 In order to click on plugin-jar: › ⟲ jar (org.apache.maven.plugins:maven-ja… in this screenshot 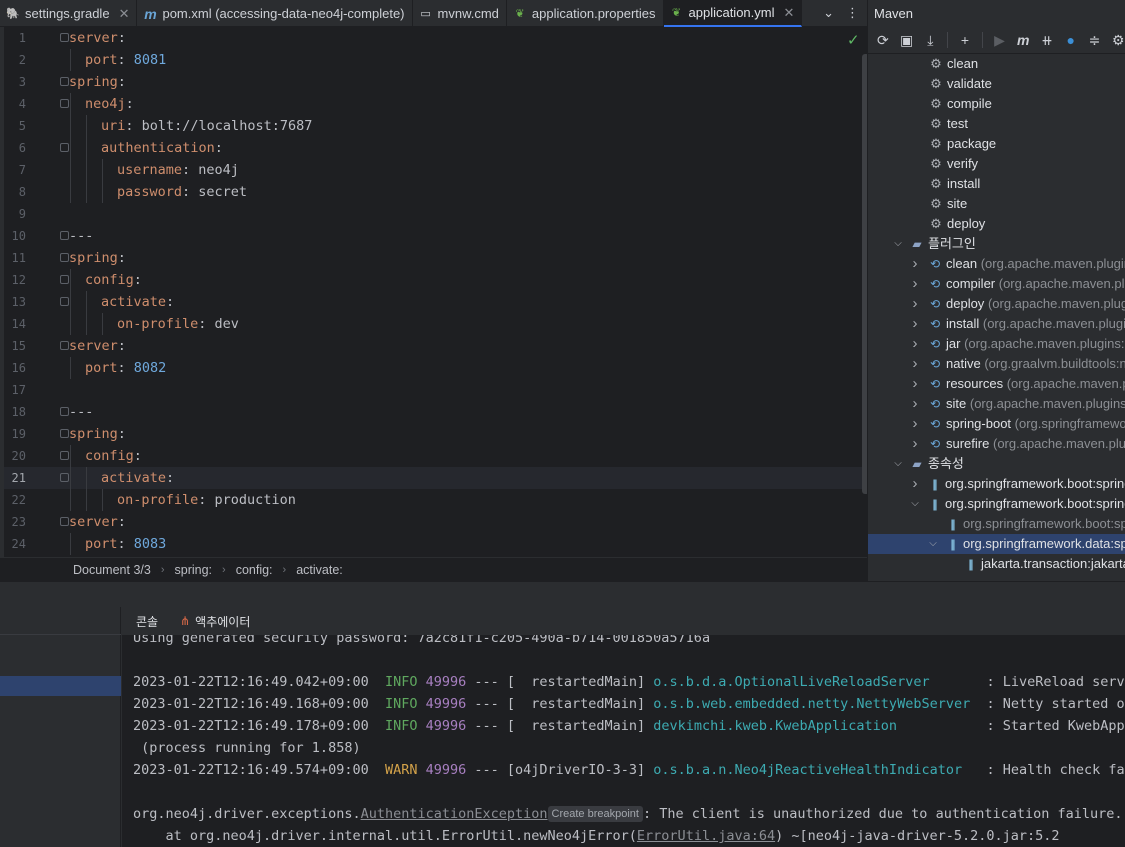, I will do `click(996, 344)`.